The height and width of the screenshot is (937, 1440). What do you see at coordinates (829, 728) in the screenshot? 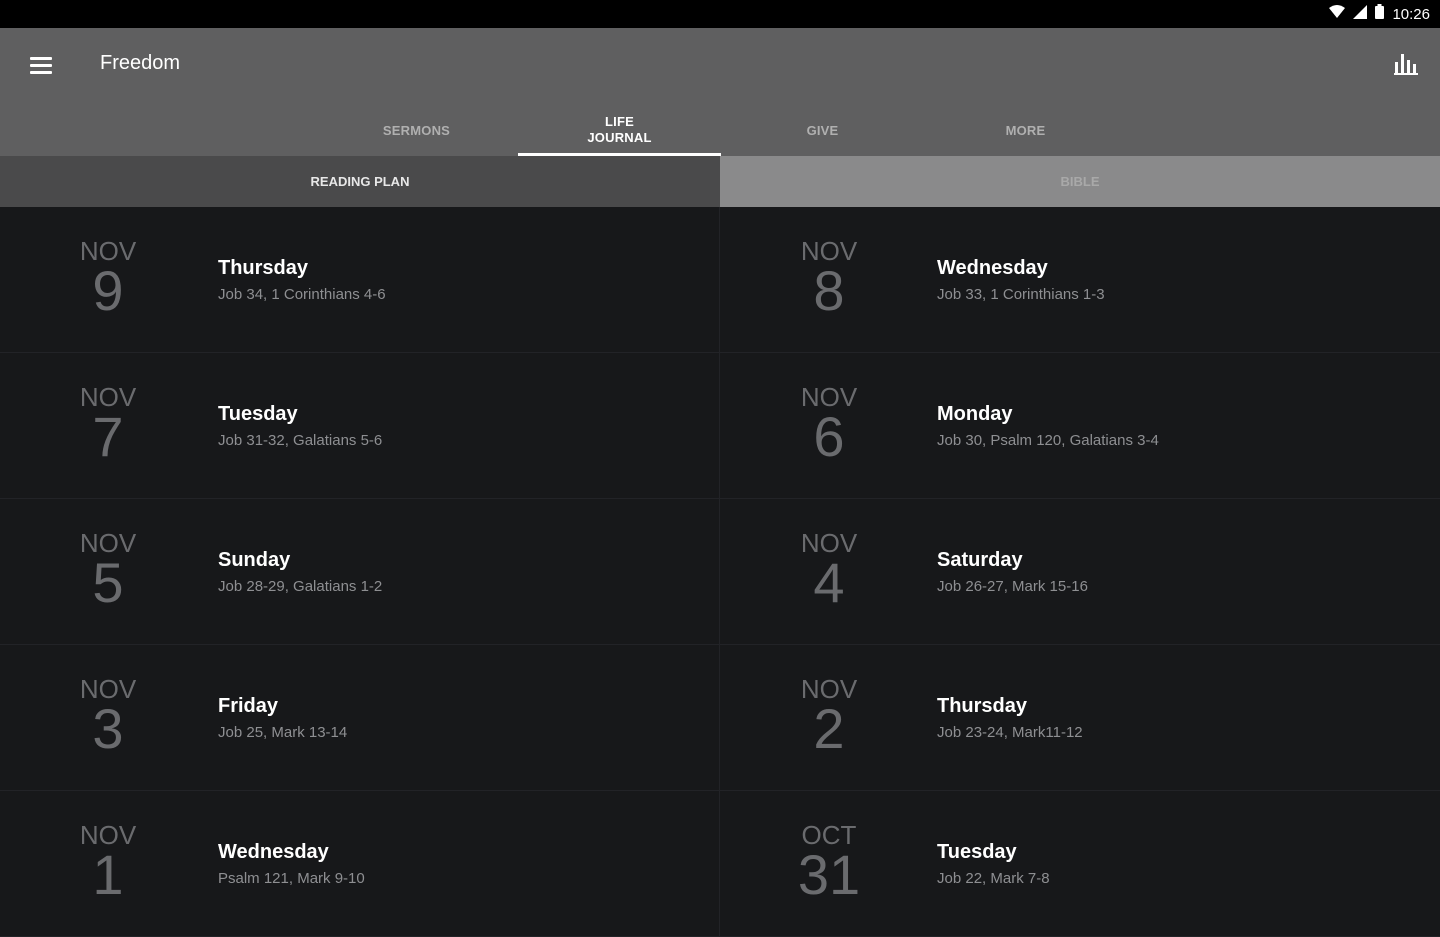
I see `entry-day: 2` at bounding box center [829, 728].